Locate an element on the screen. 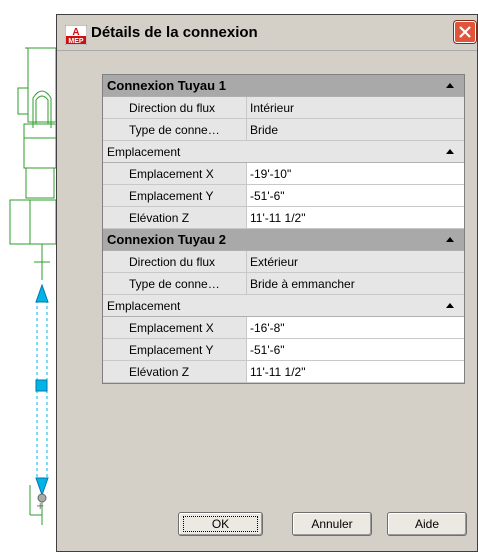 Image resolution: width=478 pixels, height=552 pixels. cancel-button-label: Annuler is located at coordinates (332, 524).